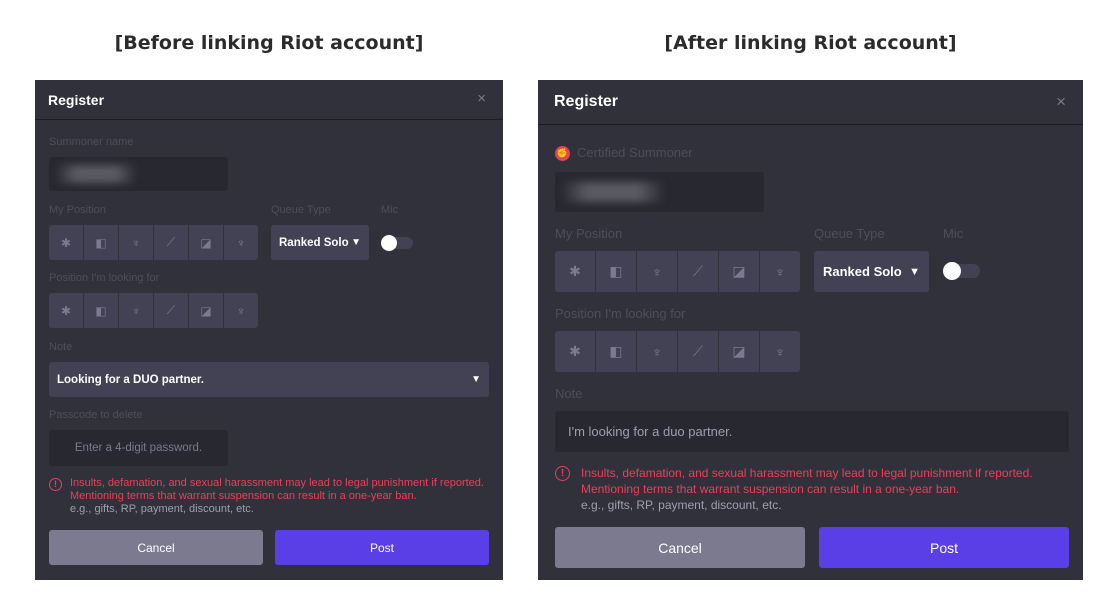  I want to click on passcode-input: Enter a 4-digit password., so click(138, 448).